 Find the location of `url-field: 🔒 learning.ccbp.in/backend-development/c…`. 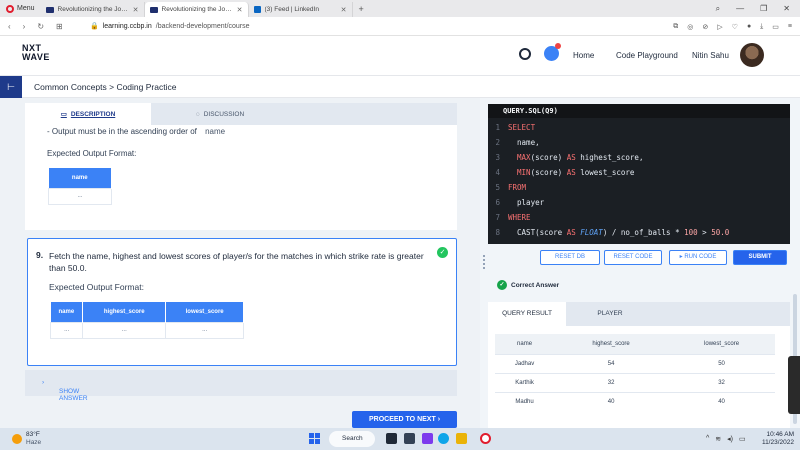

url-field: 🔒 learning.ccbp.in/backend-development/c… is located at coordinates (170, 26).